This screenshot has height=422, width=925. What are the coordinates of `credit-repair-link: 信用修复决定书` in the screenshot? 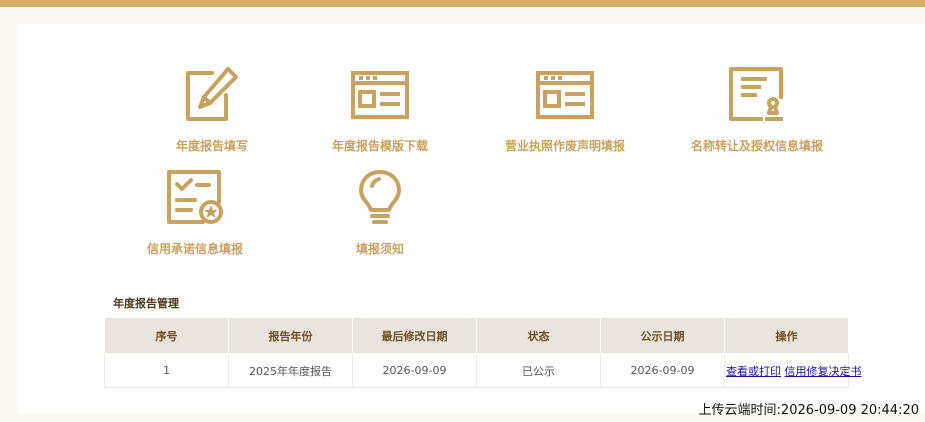 It's located at (823, 371).